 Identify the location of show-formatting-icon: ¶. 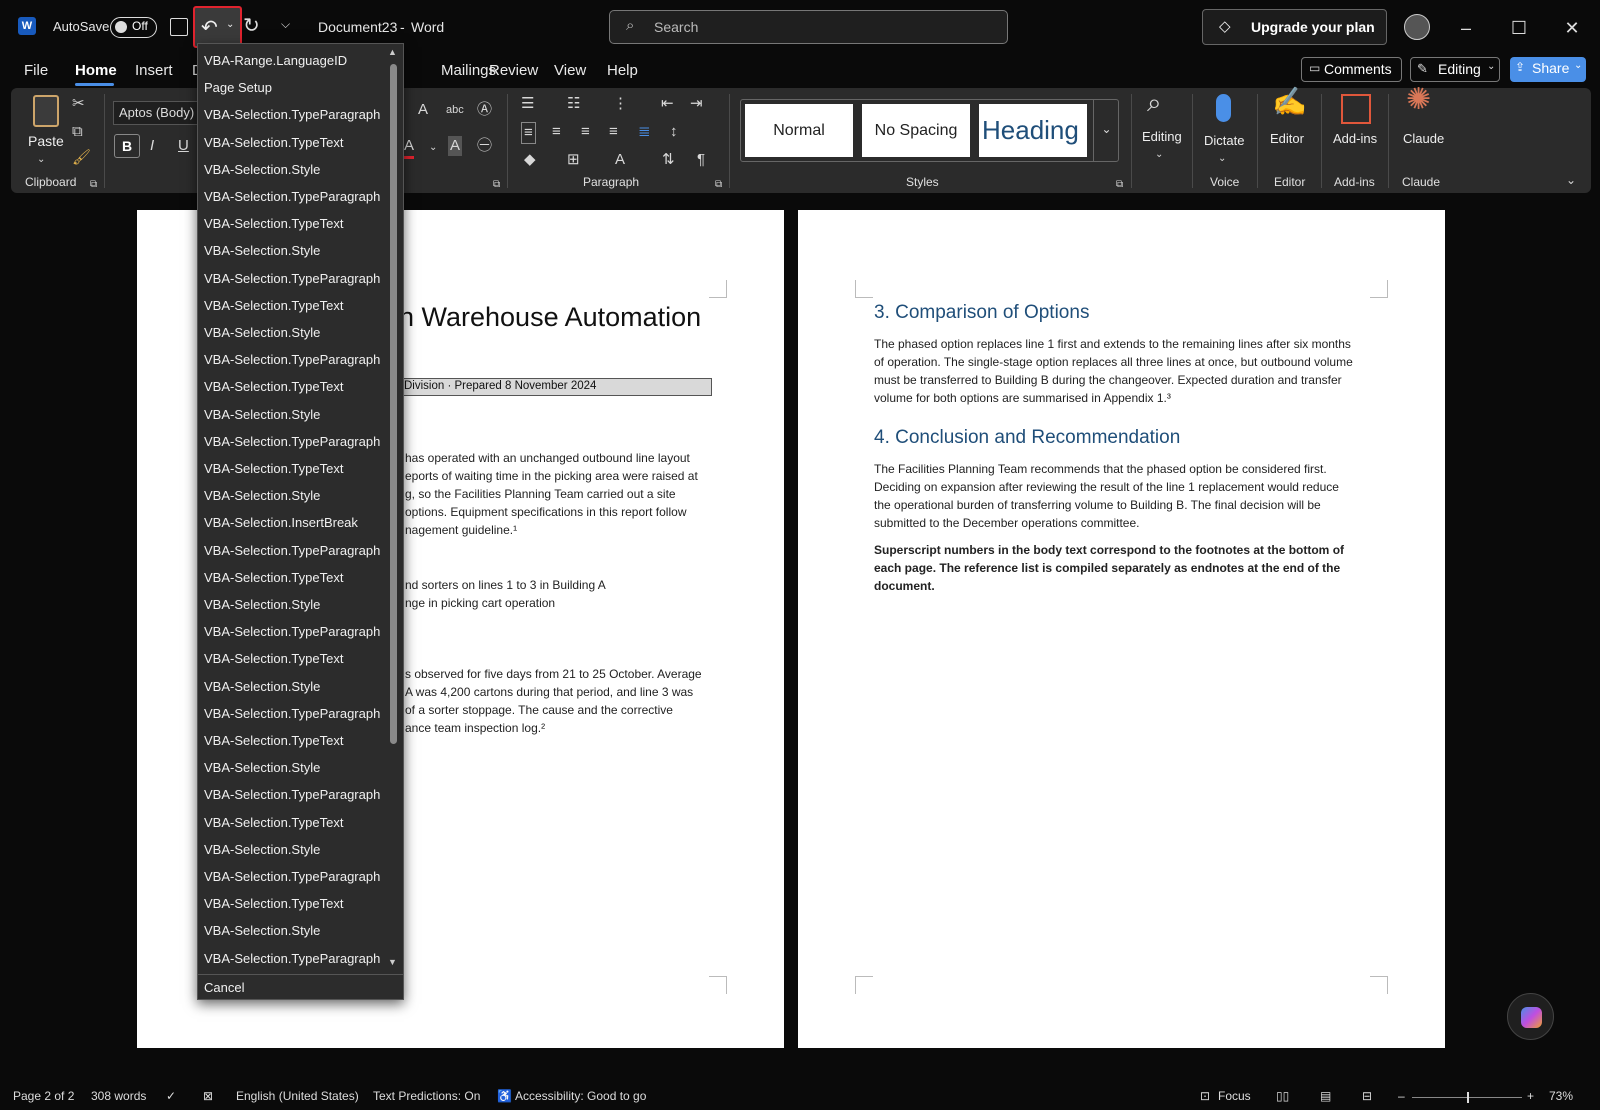
(701, 160).